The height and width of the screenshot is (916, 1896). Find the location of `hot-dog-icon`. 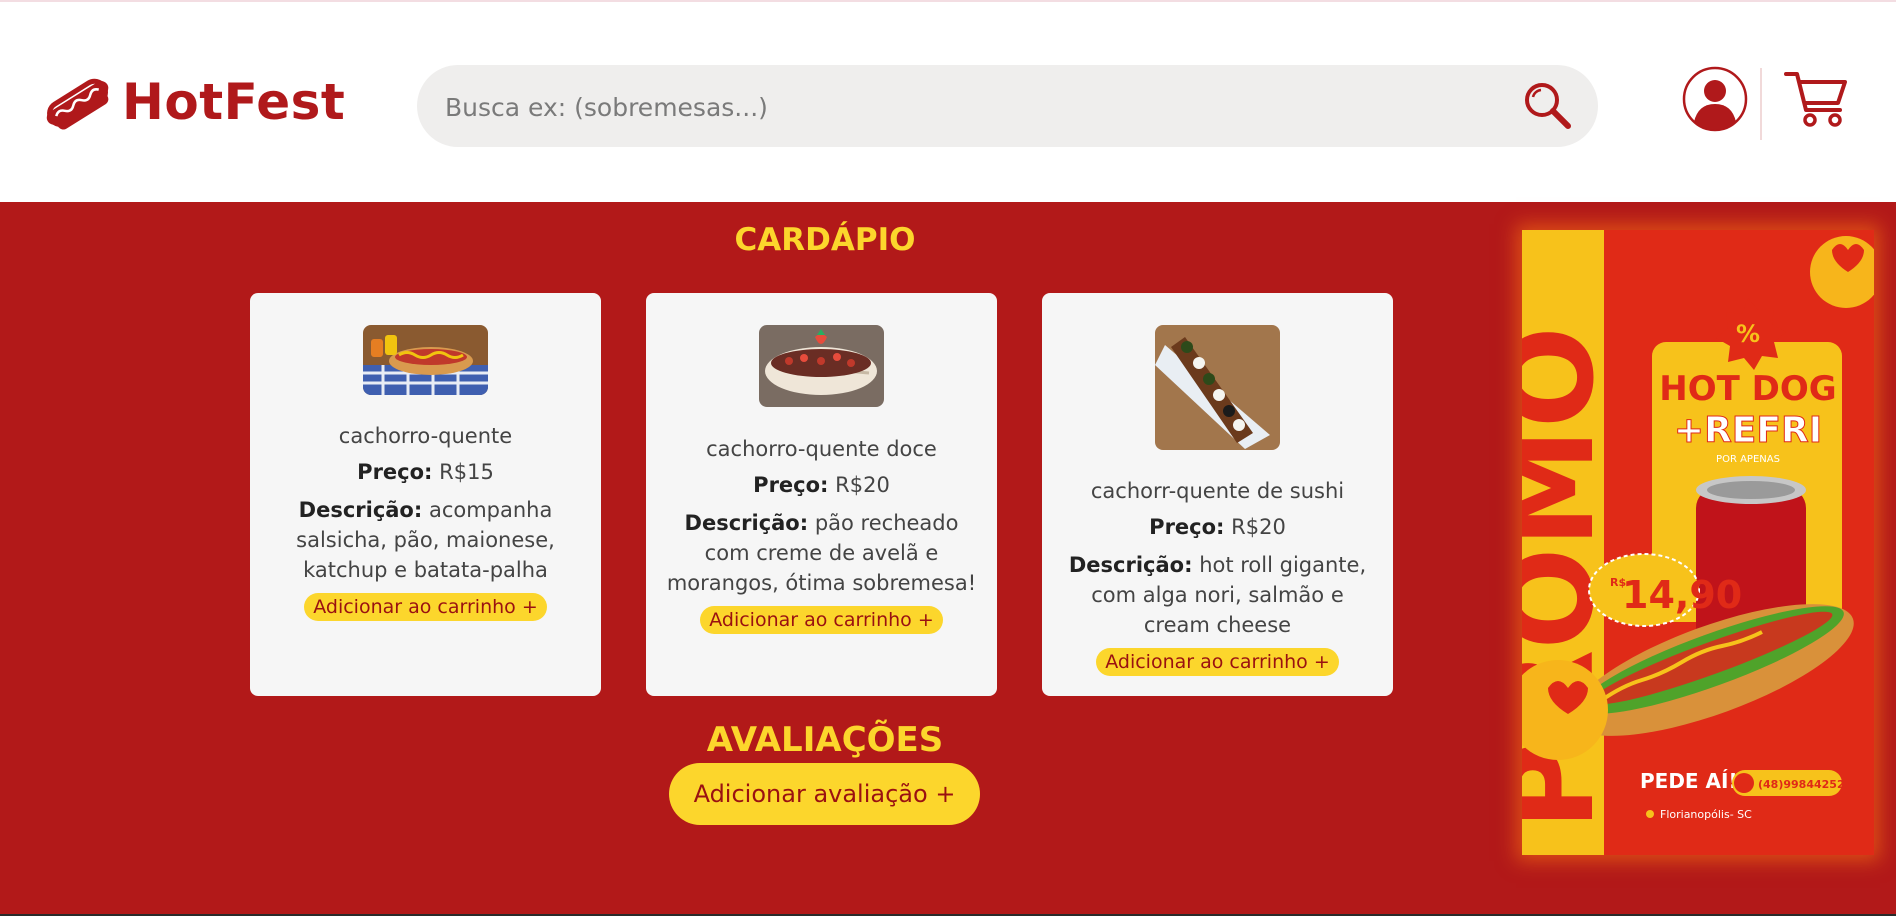

hot-dog-icon is located at coordinates (77, 104).